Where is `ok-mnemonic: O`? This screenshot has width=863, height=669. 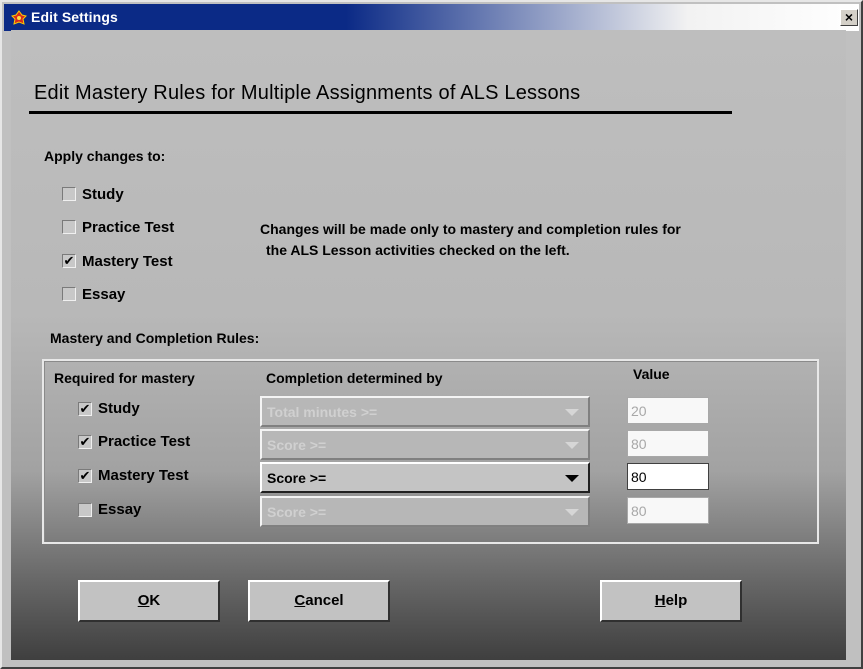
ok-mnemonic: O is located at coordinates (143, 600).